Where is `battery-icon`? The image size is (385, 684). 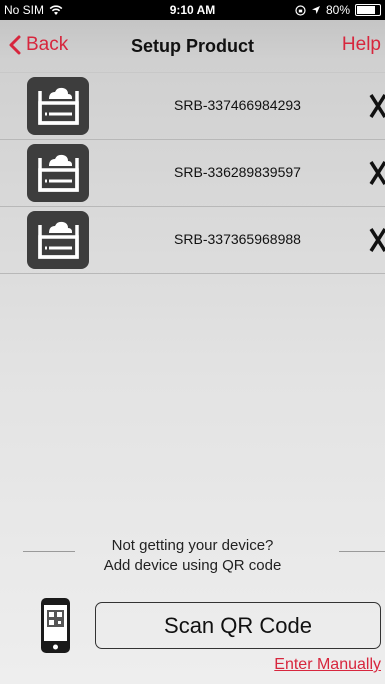 battery-icon is located at coordinates (368, 10).